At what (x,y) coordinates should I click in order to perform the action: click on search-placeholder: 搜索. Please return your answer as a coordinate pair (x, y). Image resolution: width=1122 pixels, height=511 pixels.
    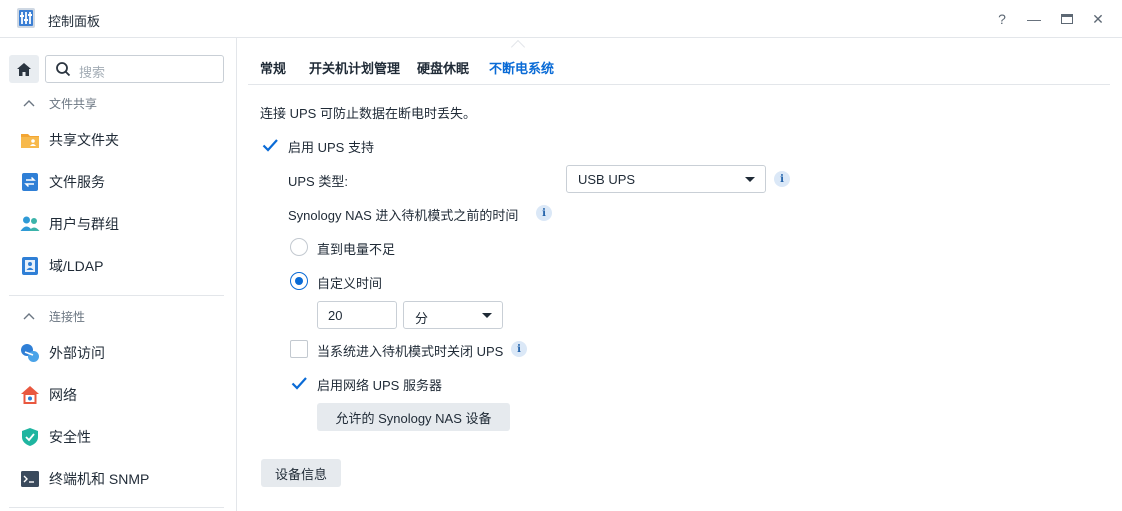
    Looking at the image, I should click on (92, 72).